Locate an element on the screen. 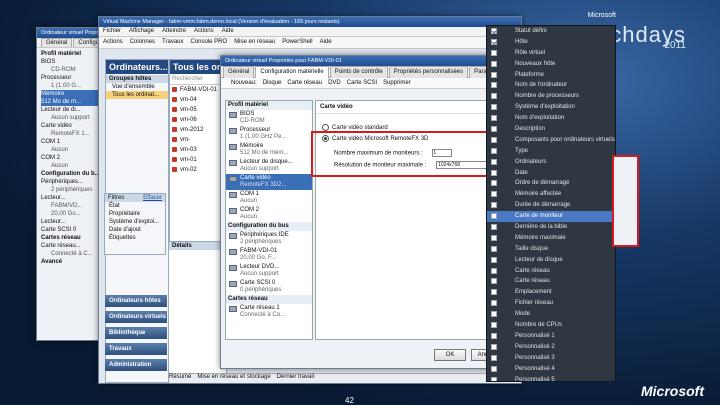 The width and height of the screenshot is (720, 405). host-groups-header: Groupes hôtes is located at coordinates (137, 79).